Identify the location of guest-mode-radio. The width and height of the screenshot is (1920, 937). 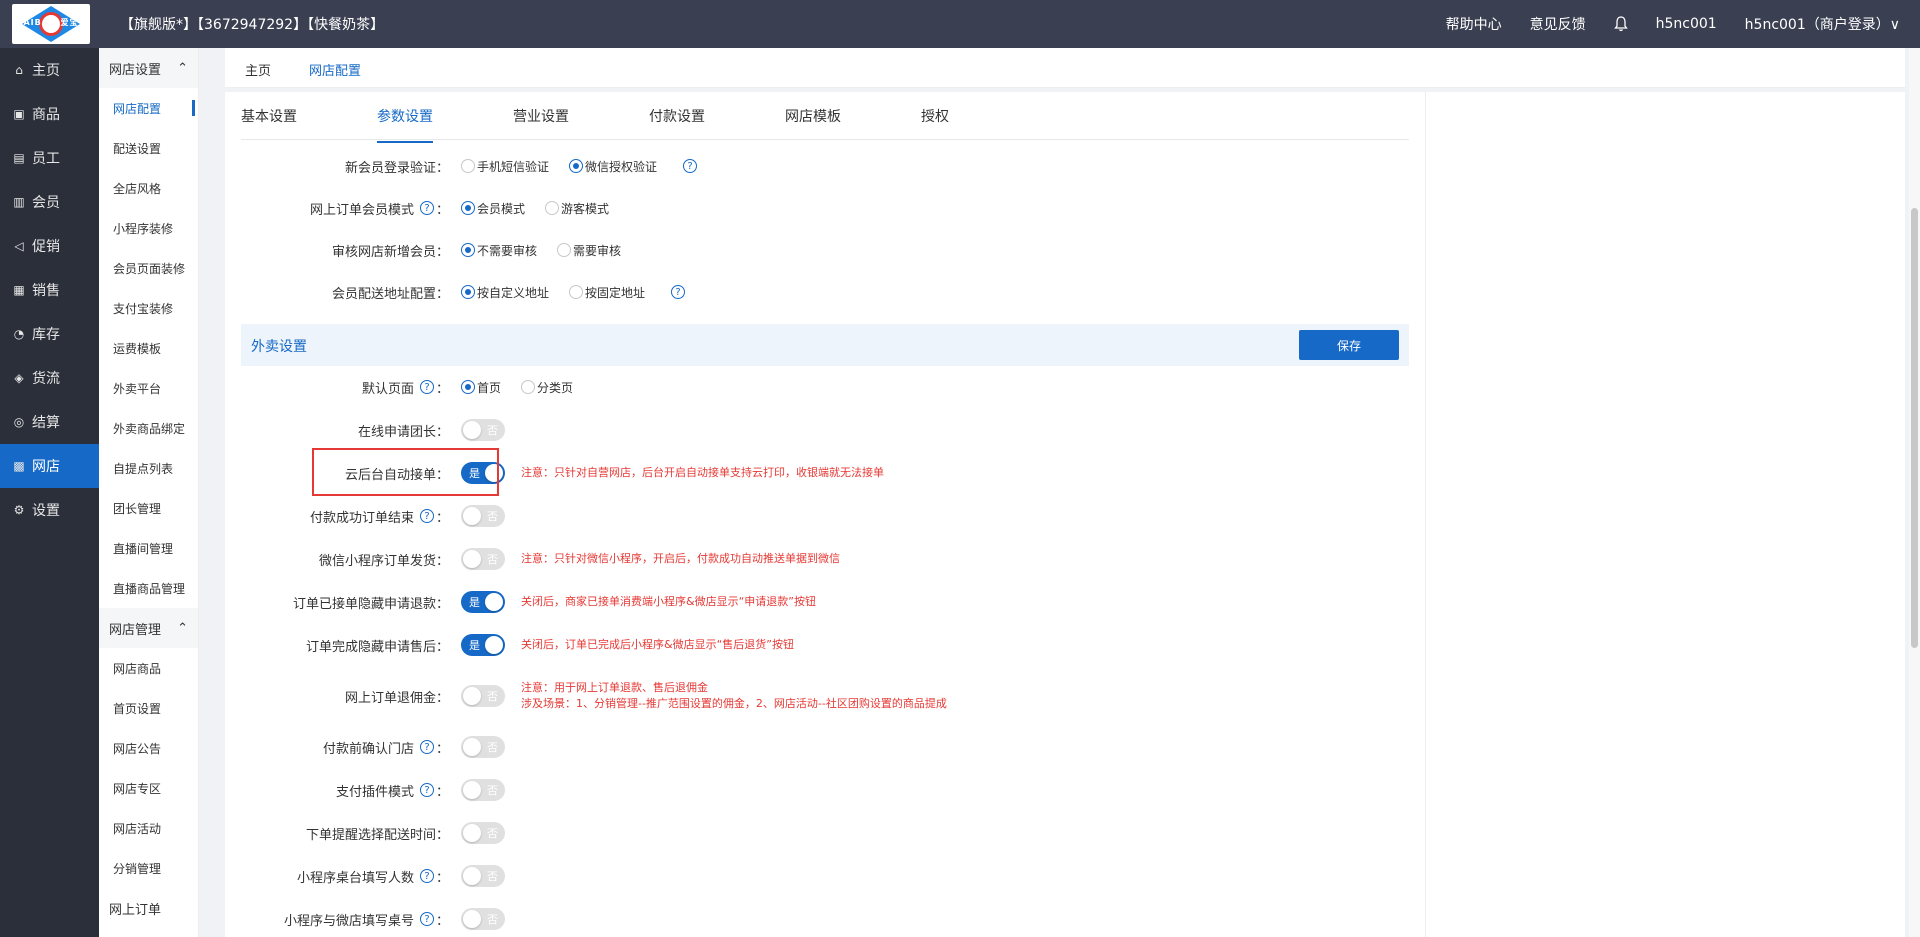
(552, 208).